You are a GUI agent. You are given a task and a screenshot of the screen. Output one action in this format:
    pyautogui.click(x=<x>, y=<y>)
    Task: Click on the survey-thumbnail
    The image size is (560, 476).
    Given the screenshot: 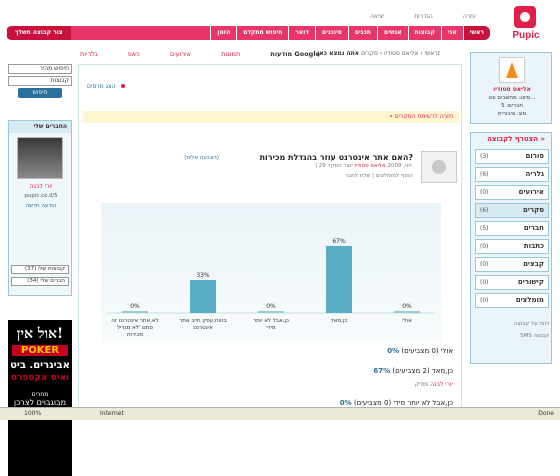 What is the action you would take?
    pyautogui.click(x=439, y=167)
    